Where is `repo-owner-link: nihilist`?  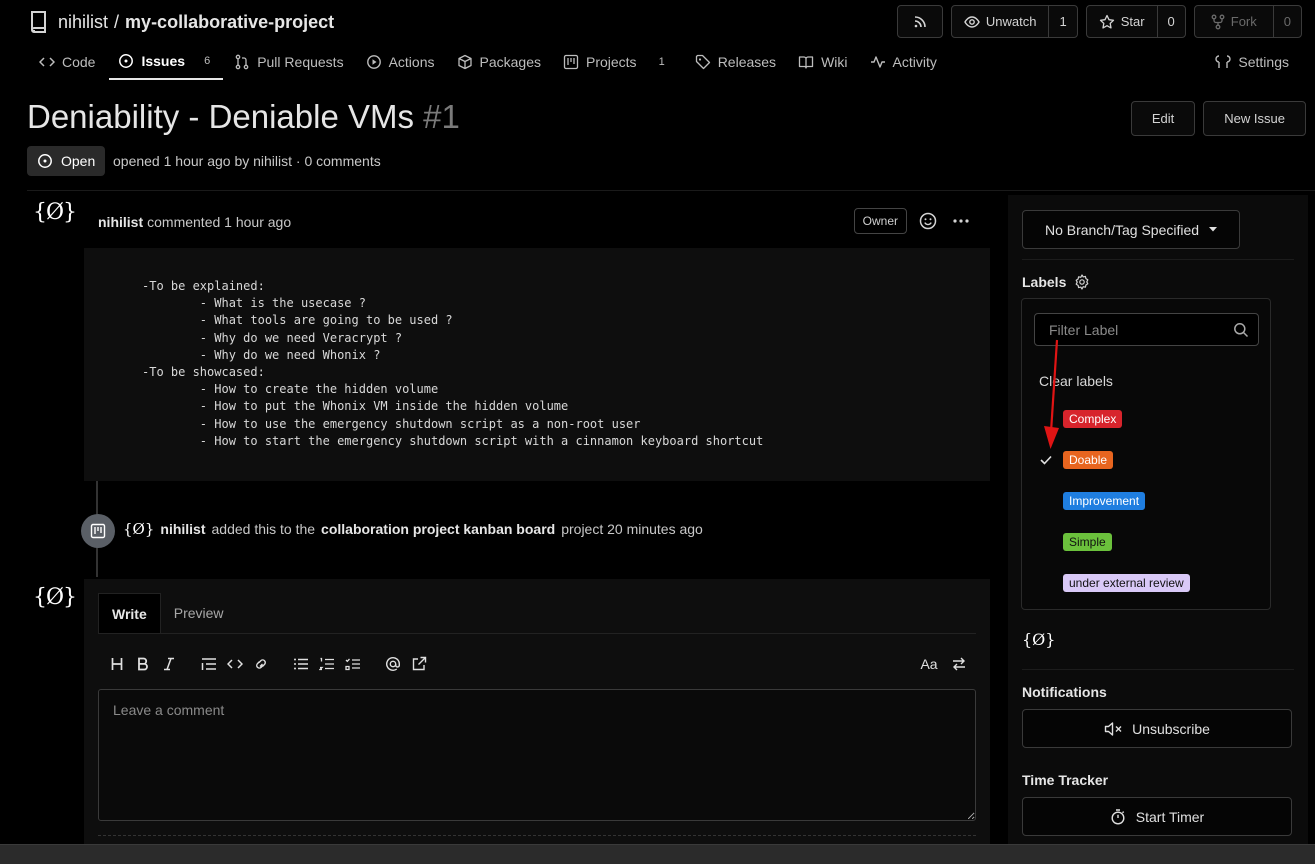 repo-owner-link: nihilist is located at coordinates (83, 22).